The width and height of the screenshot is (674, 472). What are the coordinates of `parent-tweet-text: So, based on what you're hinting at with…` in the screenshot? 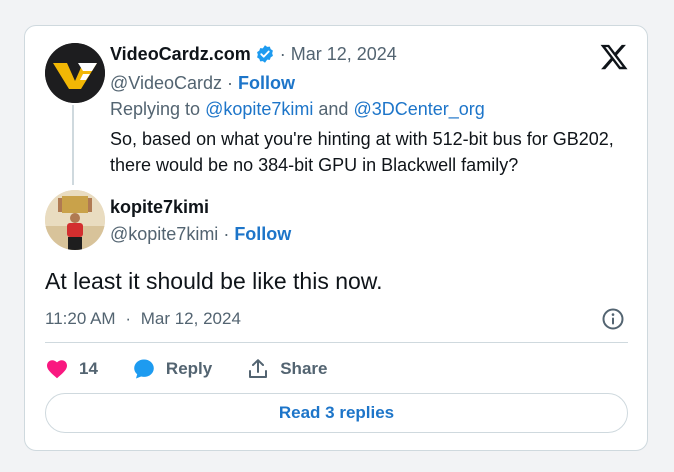 It's located at (362, 152).